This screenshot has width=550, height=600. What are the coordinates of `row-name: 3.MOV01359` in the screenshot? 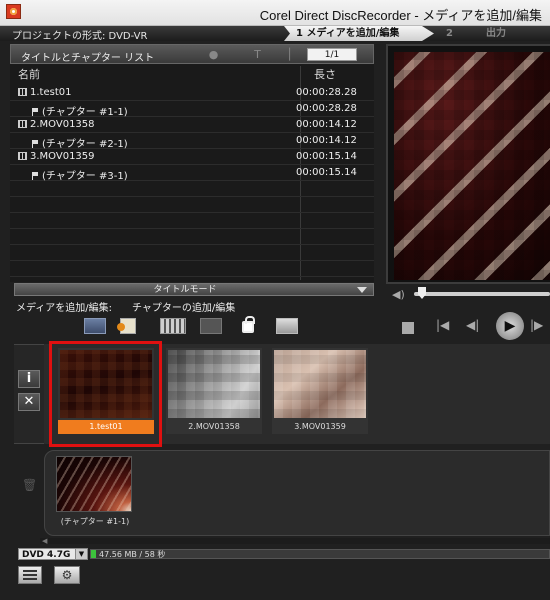 It's located at (62, 156).